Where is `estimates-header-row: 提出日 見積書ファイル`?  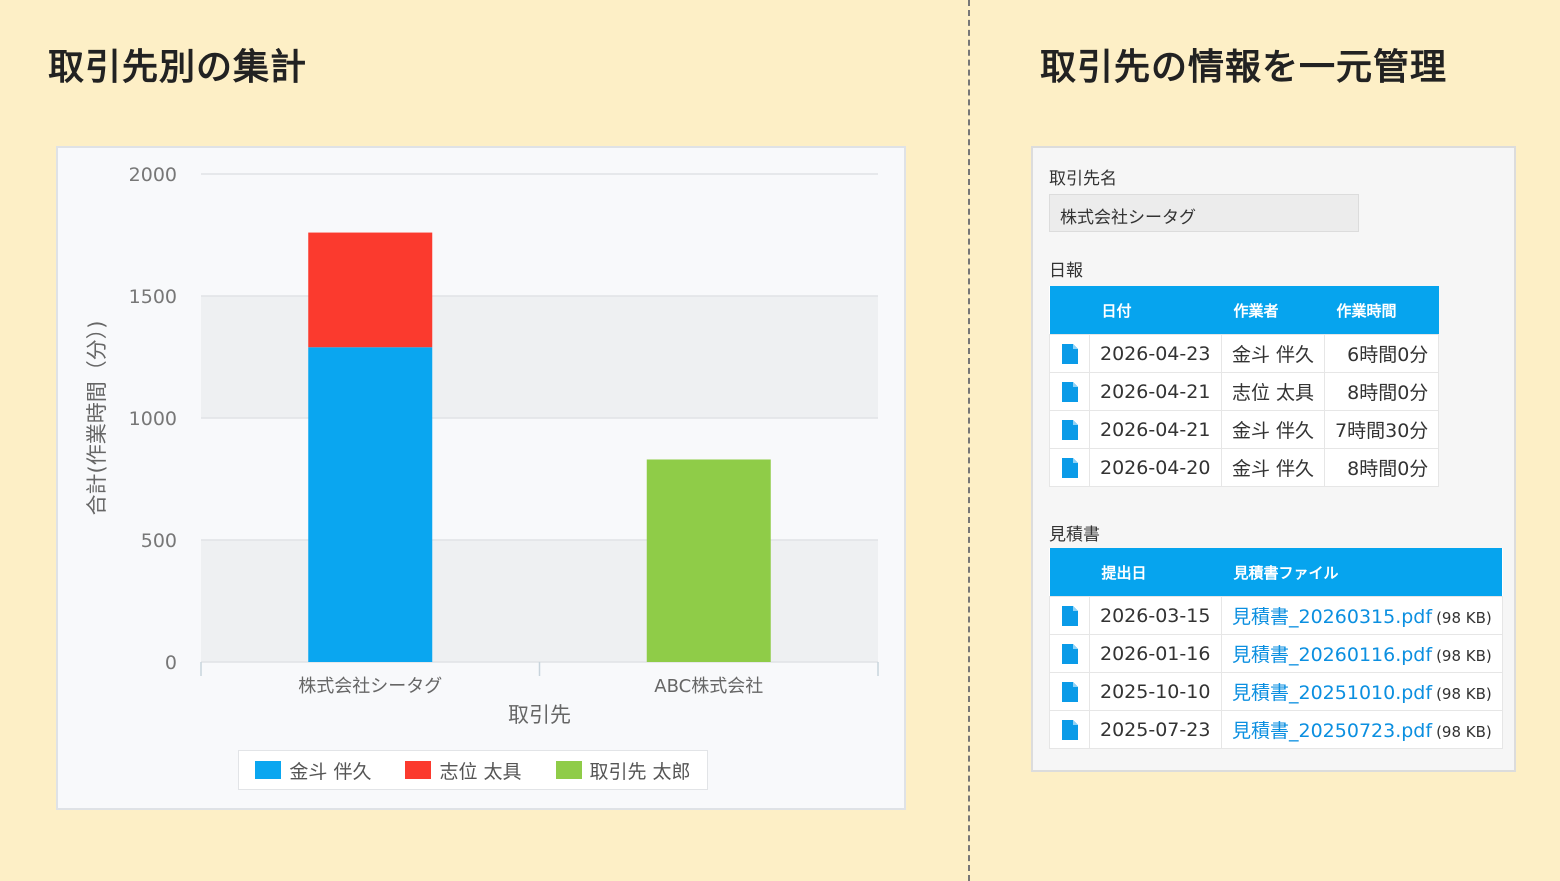
estimates-header-row: 提出日 見積書ファイル is located at coordinates (1276, 572).